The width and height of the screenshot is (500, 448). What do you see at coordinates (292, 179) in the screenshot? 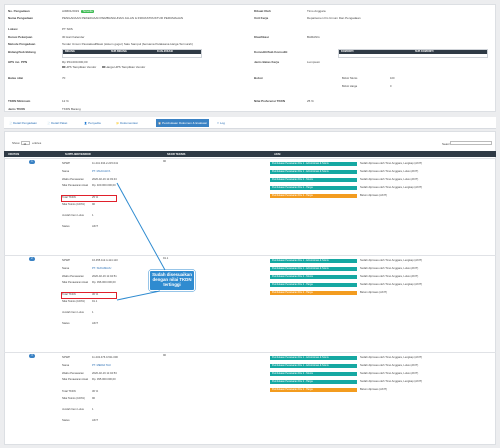
I see `step-label: Pembukaan Penawaran File 2 - Teknis` at bounding box center [292, 179].